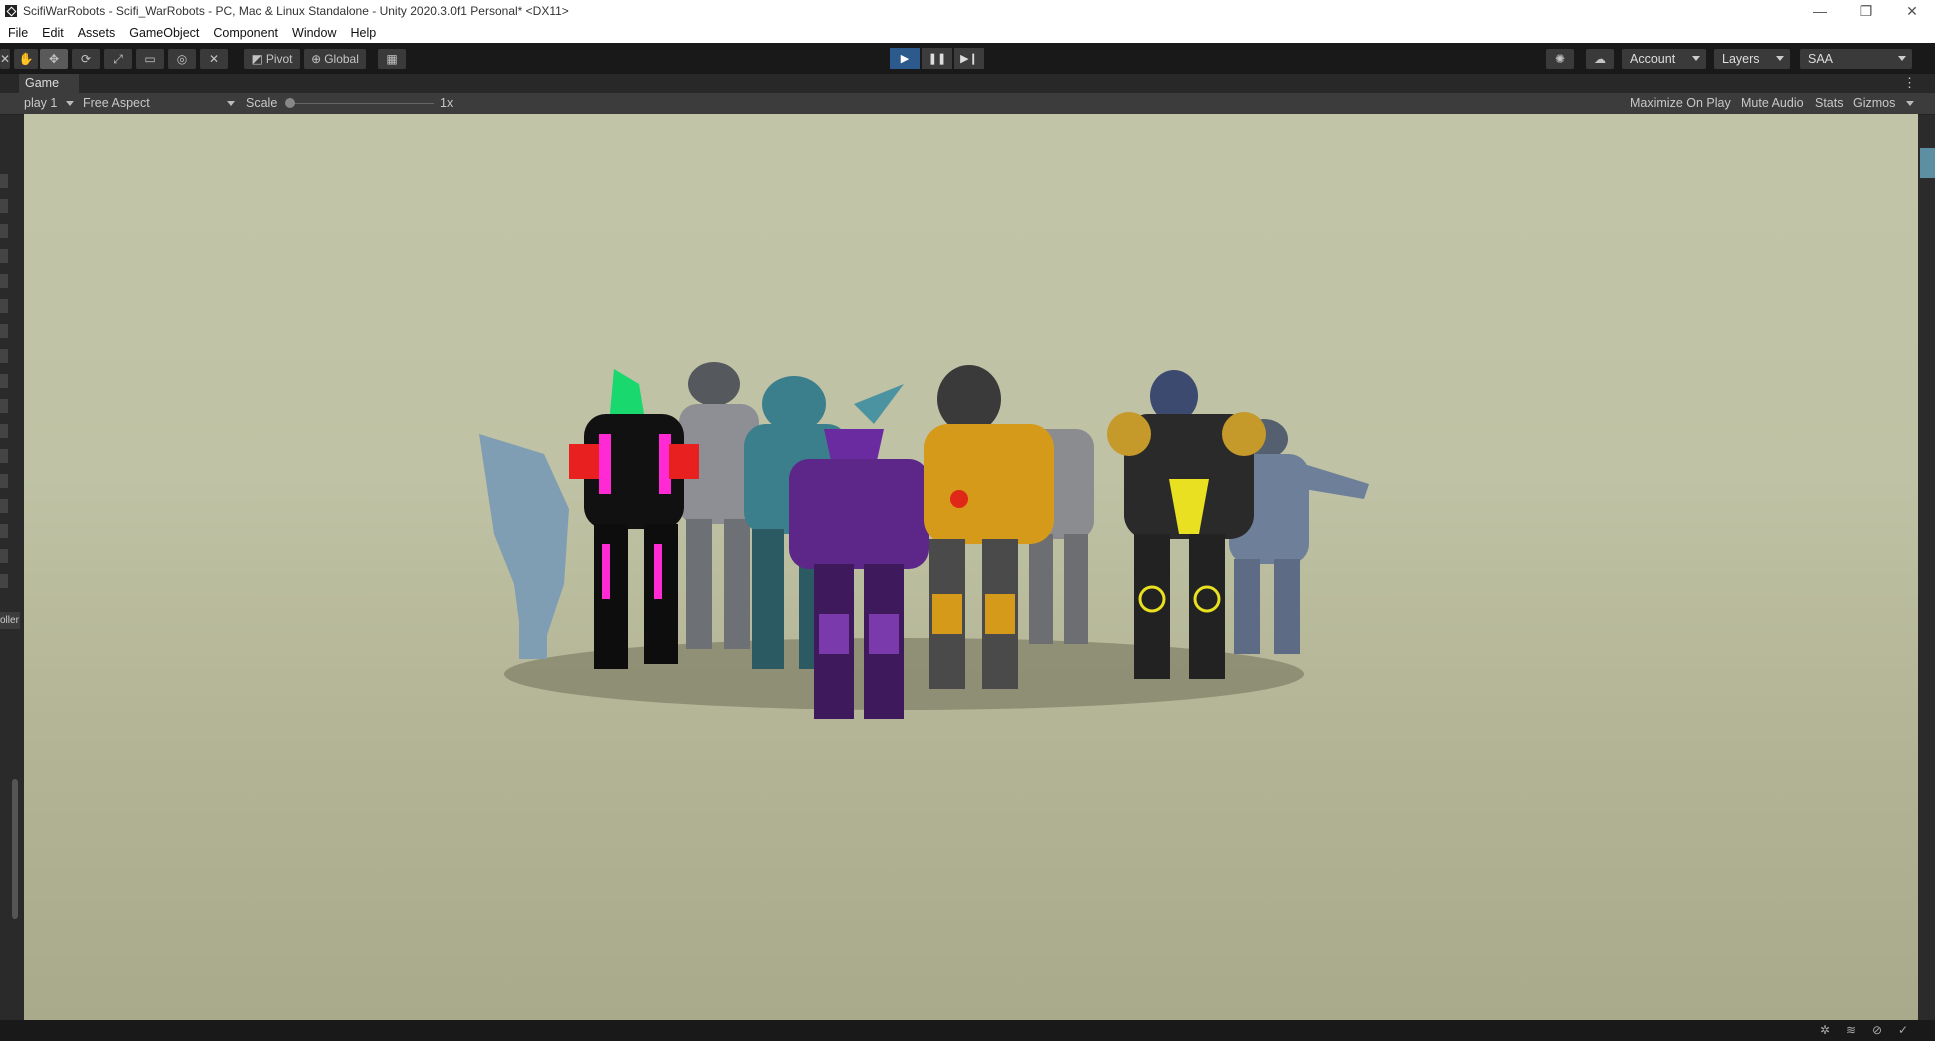  I want to click on menu-help: Help, so click(362, 33).